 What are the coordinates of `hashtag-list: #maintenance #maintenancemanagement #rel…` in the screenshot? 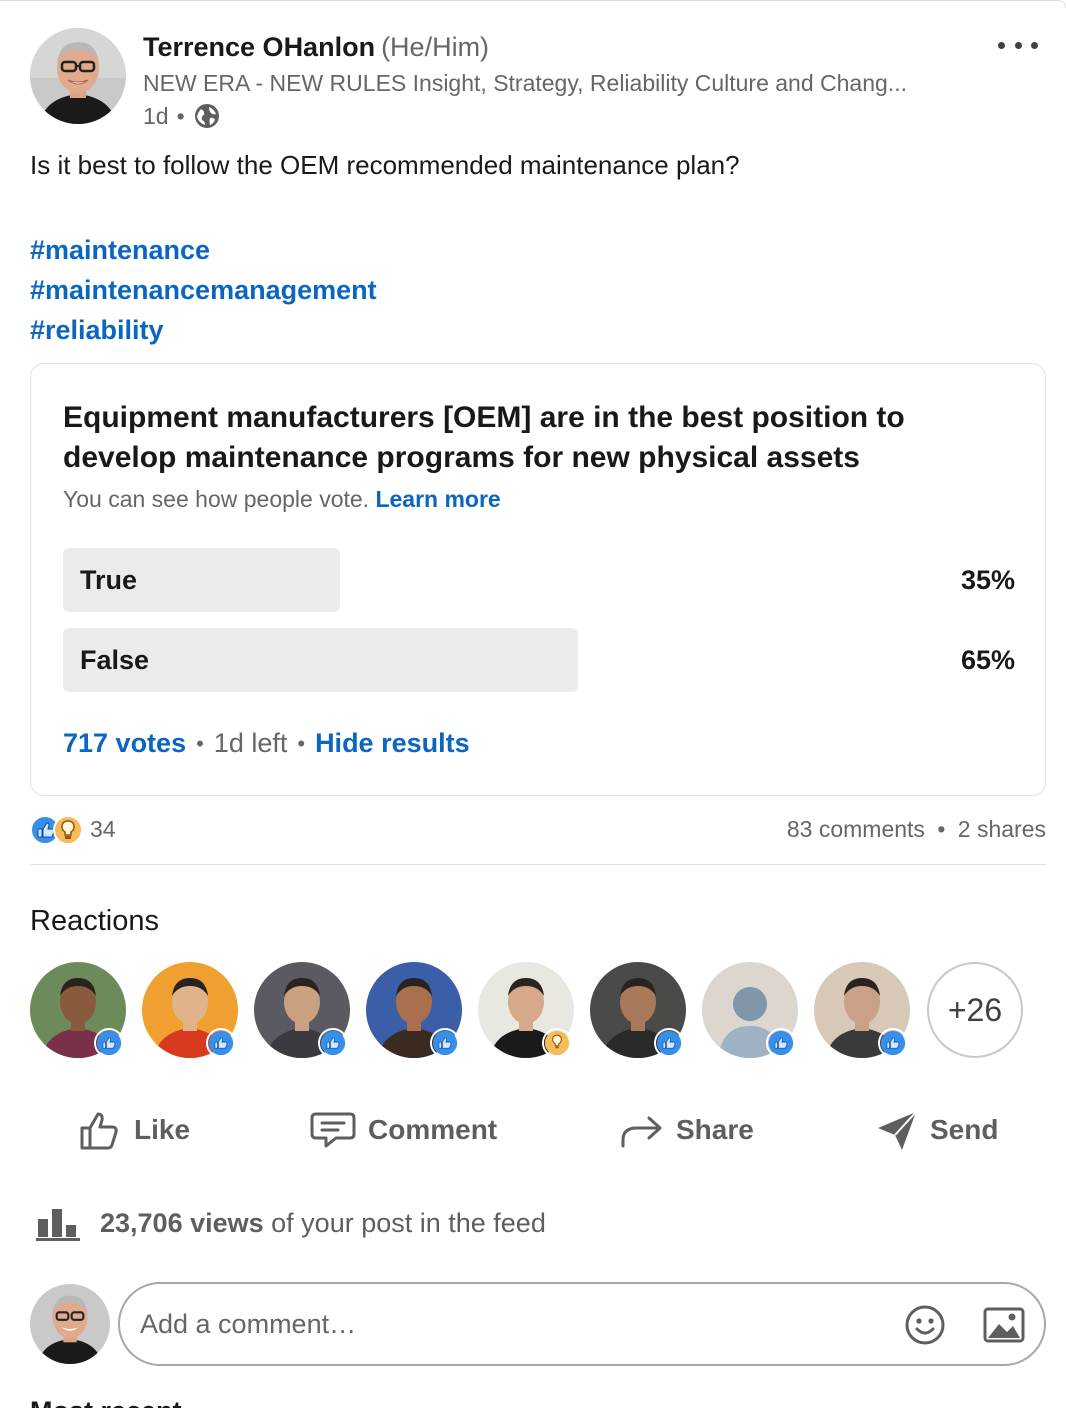 It's located at (203, 290).